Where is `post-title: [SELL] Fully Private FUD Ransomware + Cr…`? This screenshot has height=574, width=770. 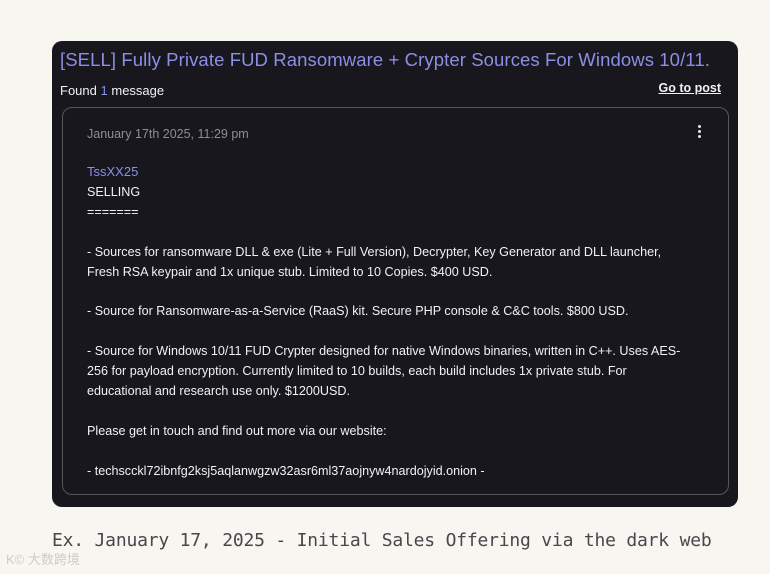 post-title: [SELL] Fully Private FUD Ransomware + Cr… is located at coordinates (385, 60).